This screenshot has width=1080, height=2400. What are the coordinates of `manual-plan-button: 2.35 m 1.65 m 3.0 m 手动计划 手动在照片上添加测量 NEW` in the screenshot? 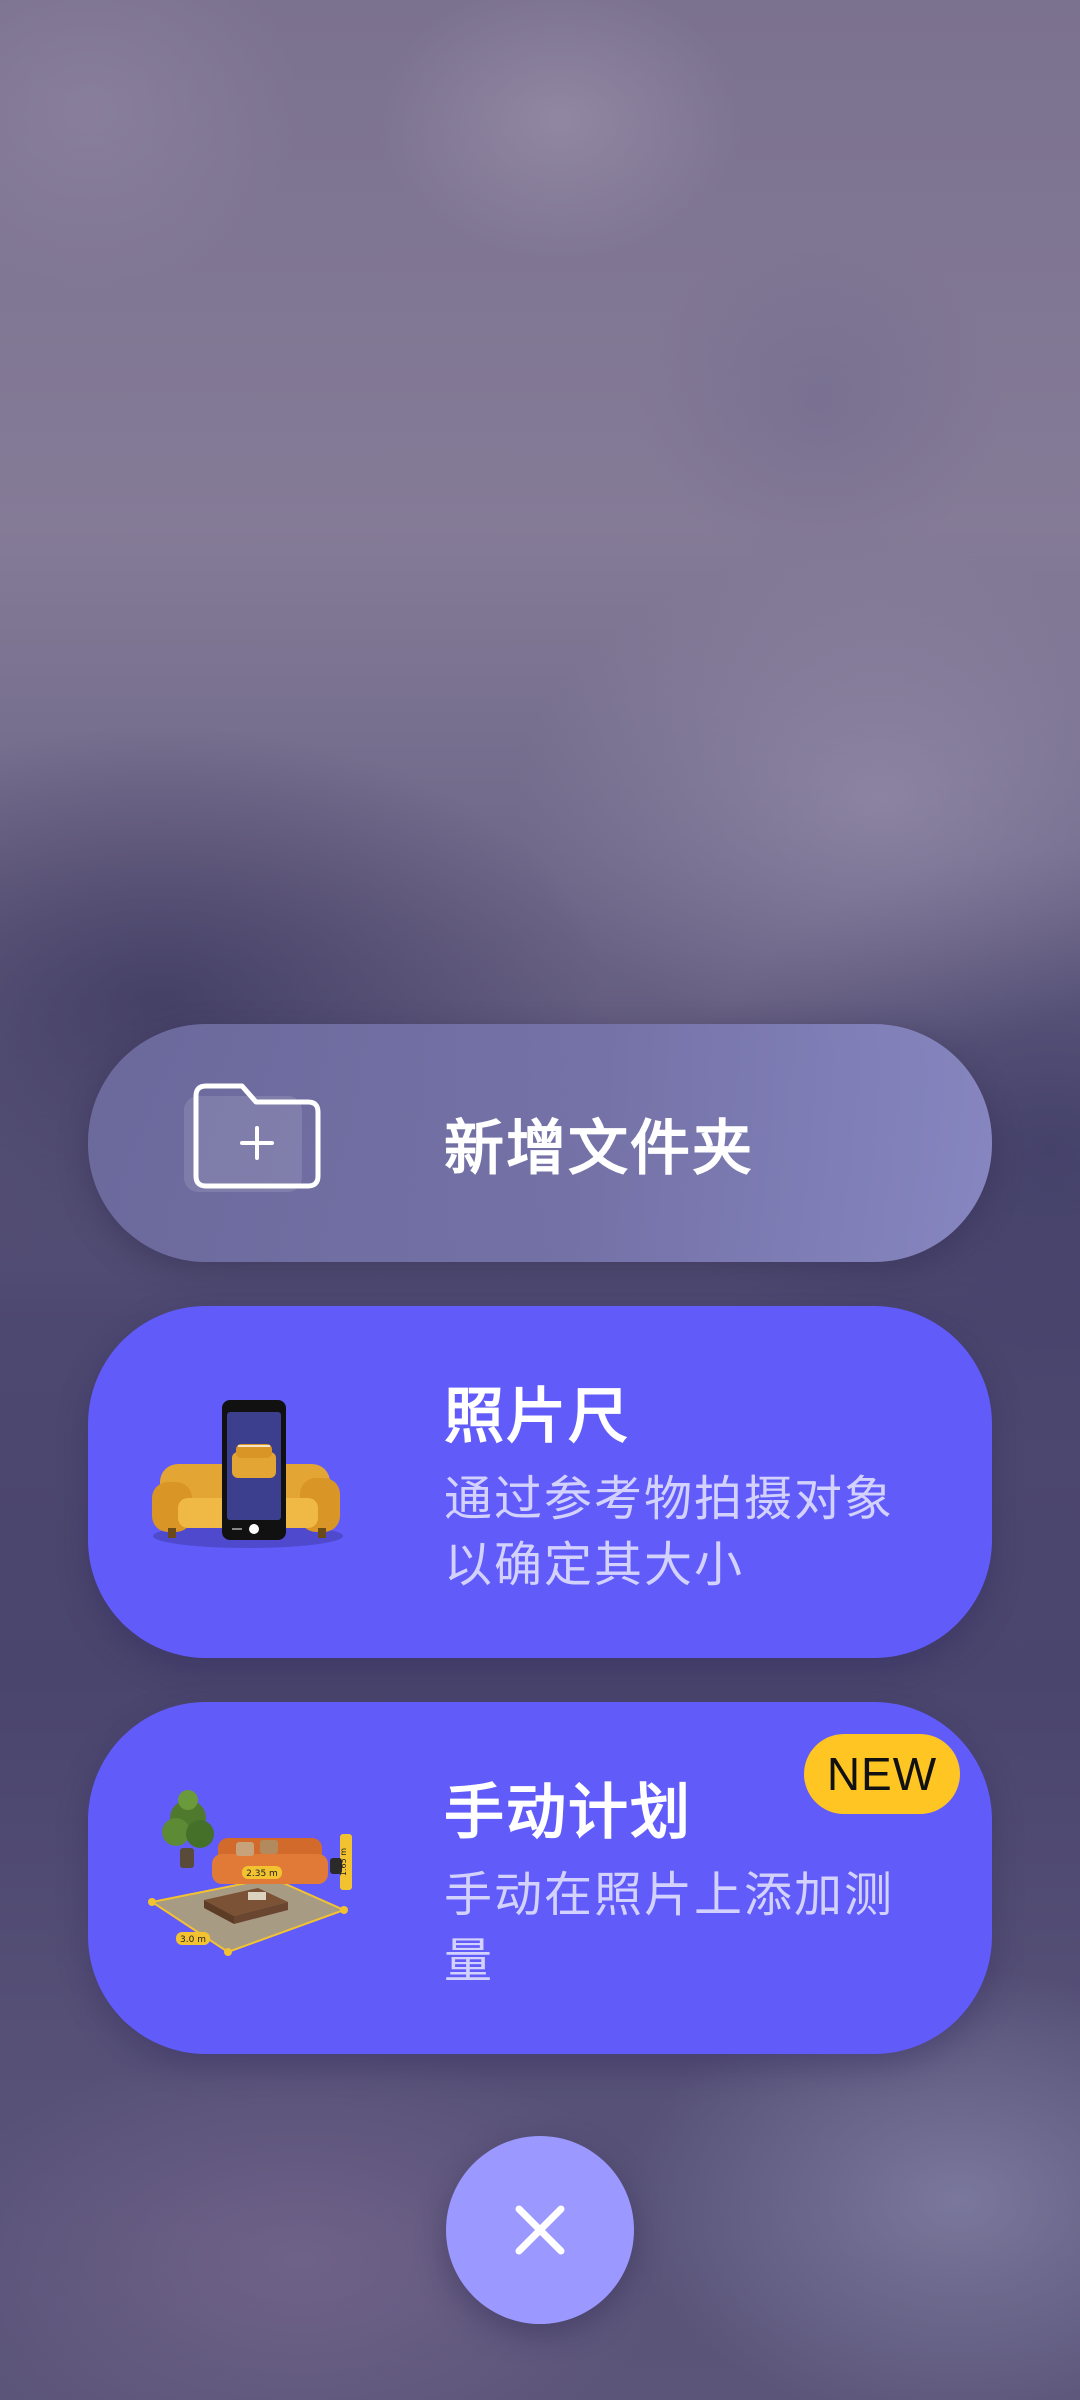 It's located at (540, 1878).